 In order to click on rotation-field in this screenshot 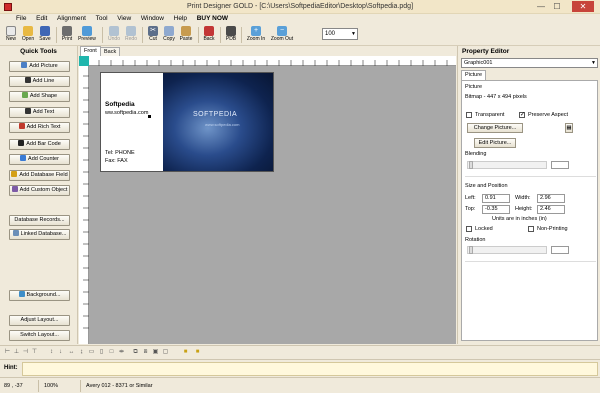, I will do `click(560, 250)`.